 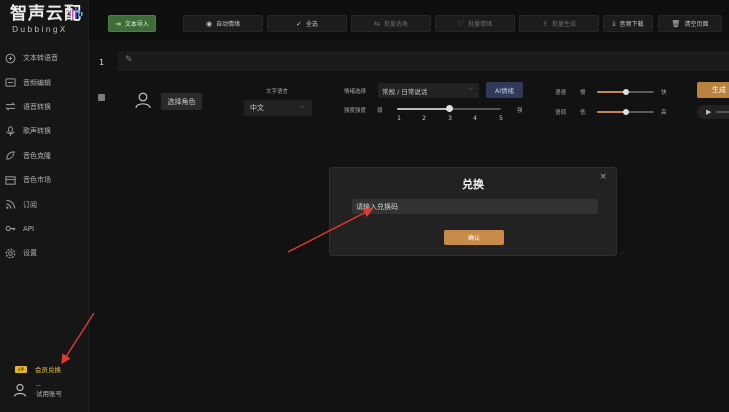 What do you see at coordinates (470, 88) in the screenshot?
I see `chevron-down-icon: ⌵` at bounding box center [470, 88].